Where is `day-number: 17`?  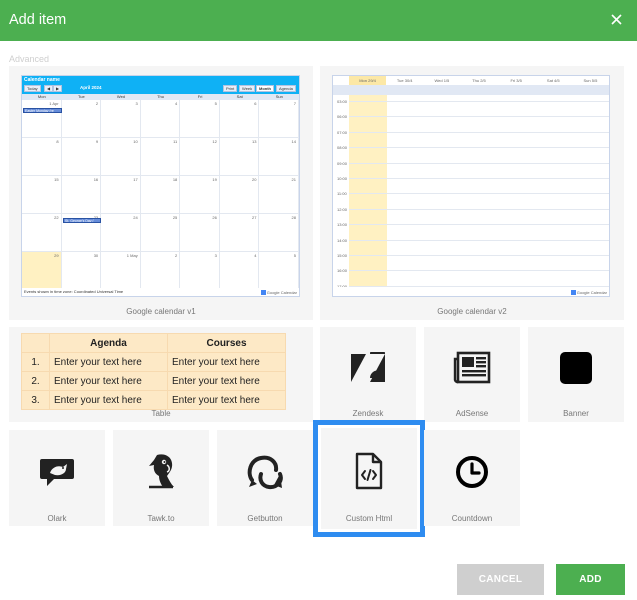 day-number: 17 is located at coordinates (135, 179).